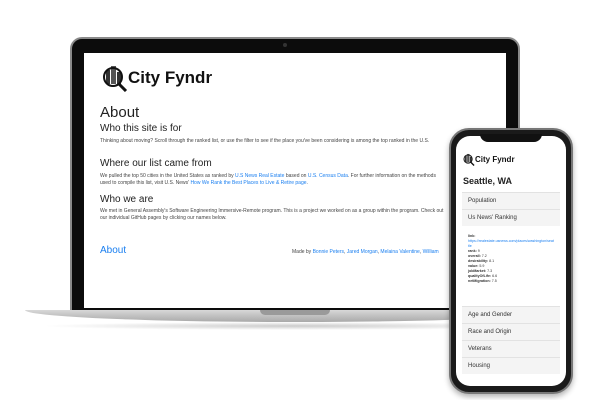 This screenshot has width=600, height=400. Describe the element at coordinates (120, 112) in the screenshot. I see `page-title: About` at that location.